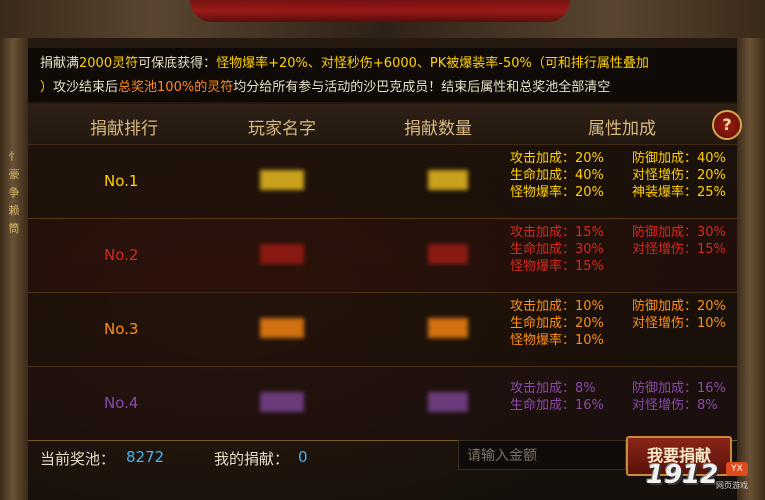 The width and height of the screenshot is (765, 500). Describe the element at coordinates (121, 255) in the screenshot. I see `rank-label: No.2` at that location.